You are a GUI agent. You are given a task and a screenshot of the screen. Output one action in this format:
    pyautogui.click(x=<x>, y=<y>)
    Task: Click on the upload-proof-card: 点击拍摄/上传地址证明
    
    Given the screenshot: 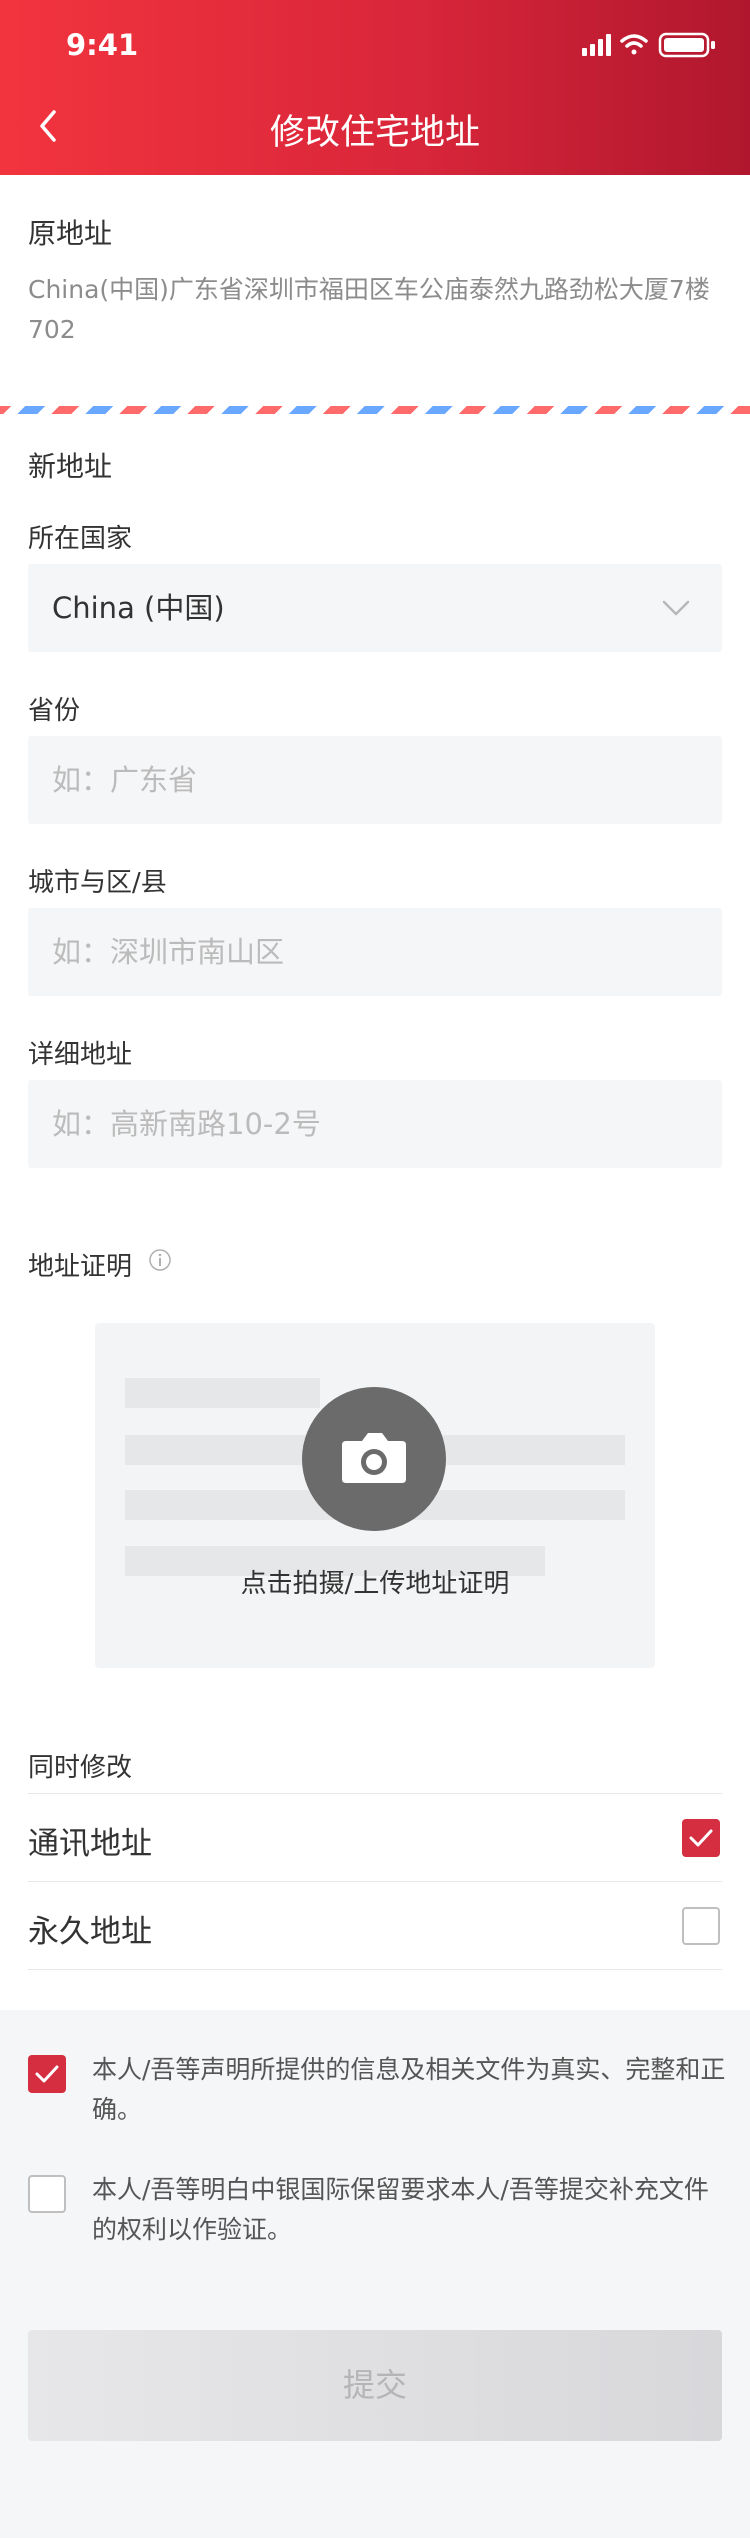 What is the action you would take?
    pyautogui.click(x=375, y=1495)
    